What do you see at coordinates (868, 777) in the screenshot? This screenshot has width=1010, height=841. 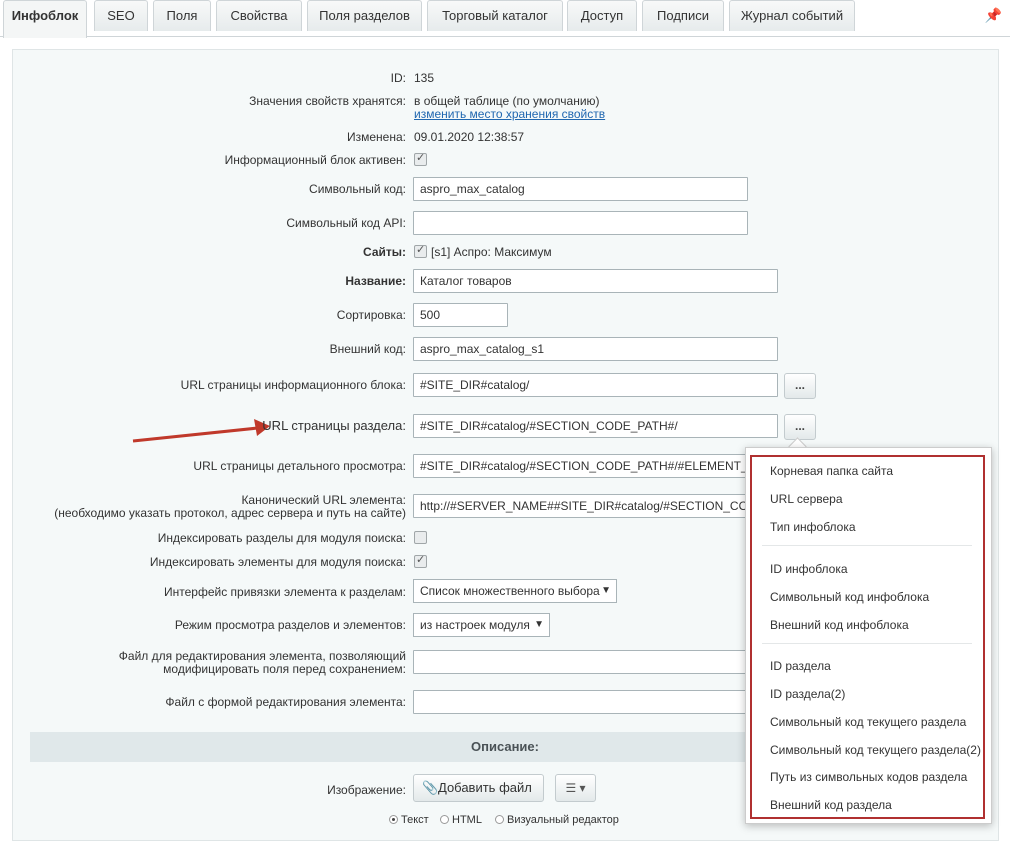 I see `menu-item: Путь из символьных кодов раздела` at bounding box center [868, 777].